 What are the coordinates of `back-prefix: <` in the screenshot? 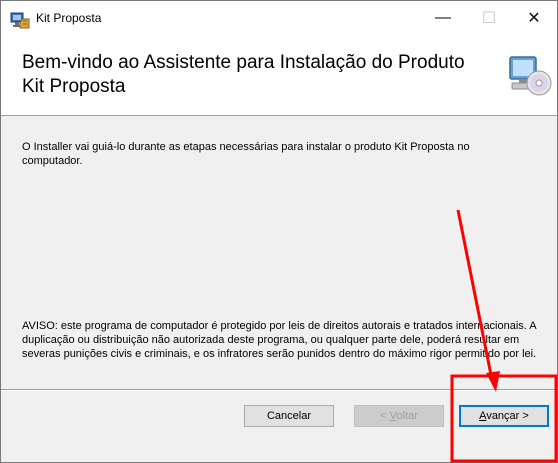 It's located at (385, 416).